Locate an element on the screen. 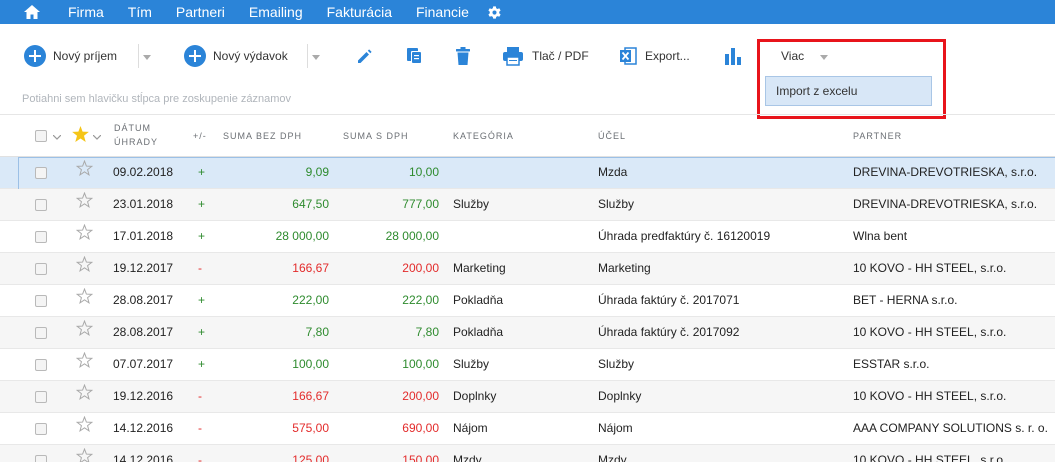 The height and width of the screenshot is (462, 1055). new-expense-button: Nový výdavok is located at coordinates (236, 56).